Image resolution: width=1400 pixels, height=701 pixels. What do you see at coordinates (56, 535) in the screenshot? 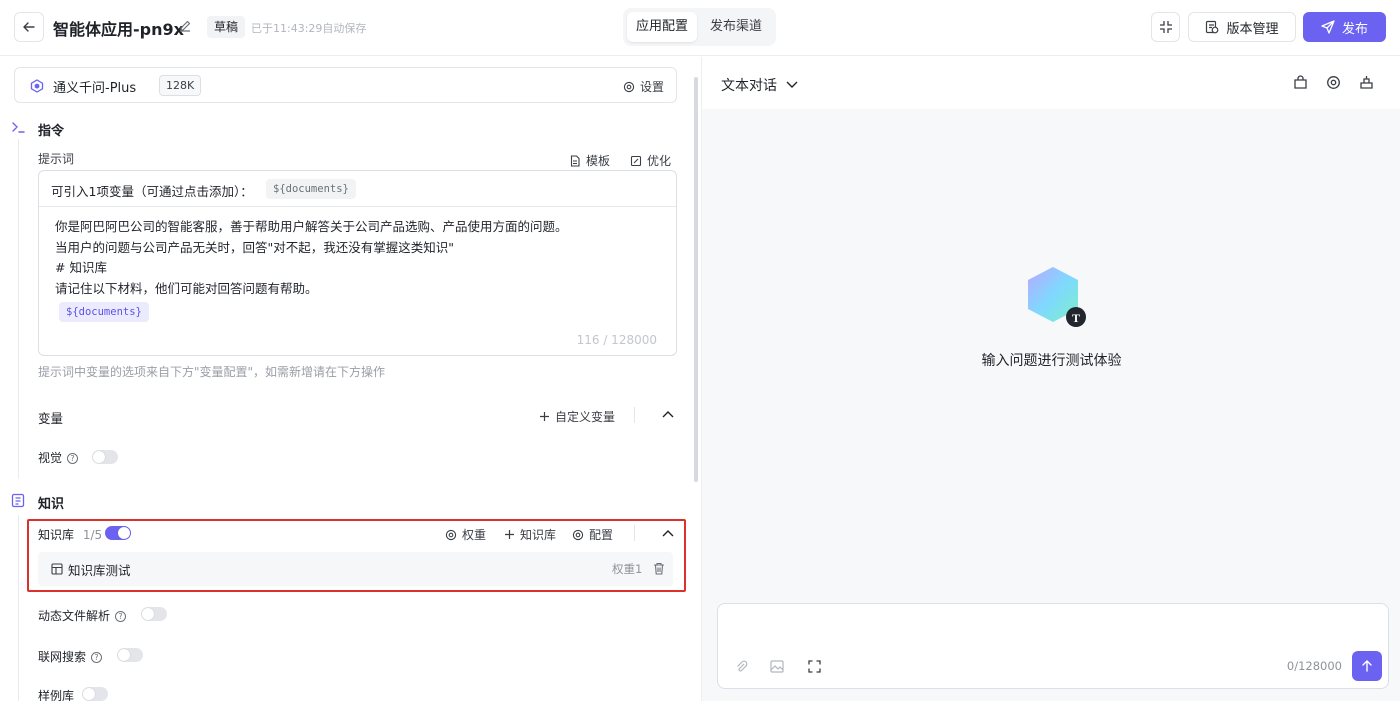
I see `kb-label: 知识库` at bounding box center [56, 535].